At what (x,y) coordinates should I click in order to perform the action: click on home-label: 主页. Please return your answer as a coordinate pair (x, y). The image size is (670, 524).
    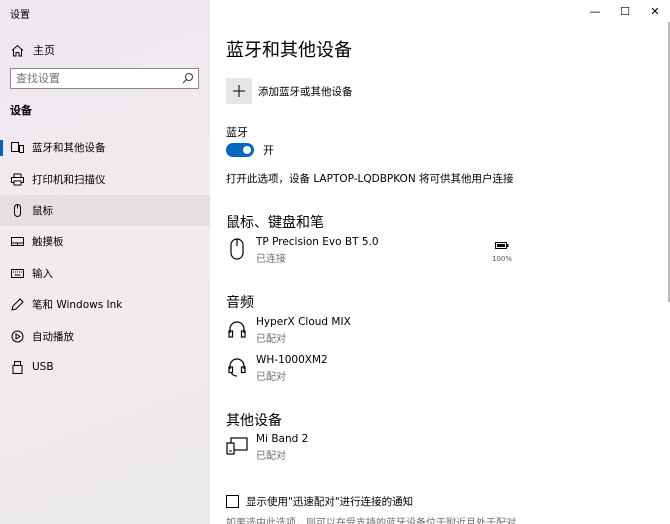
    Looking at the image, I should click on (44, 50).